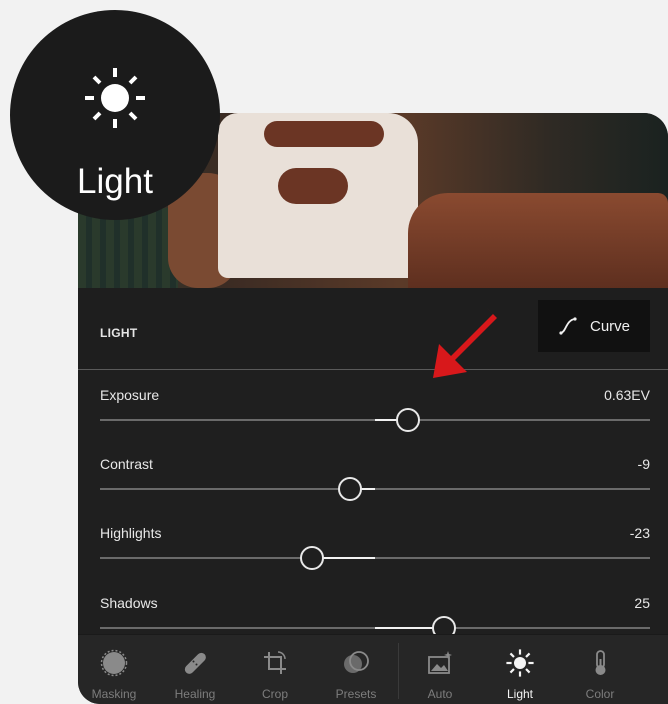  I want to click on curve-button-label: Curve, so click(609, 326).